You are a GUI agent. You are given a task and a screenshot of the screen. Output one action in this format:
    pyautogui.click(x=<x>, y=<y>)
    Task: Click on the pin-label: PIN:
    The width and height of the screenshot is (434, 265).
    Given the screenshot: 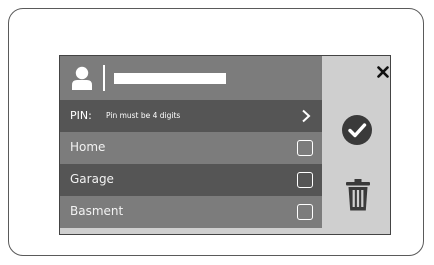 What is the action you would take?
    pyautogui.click(x=81, y=115)
    